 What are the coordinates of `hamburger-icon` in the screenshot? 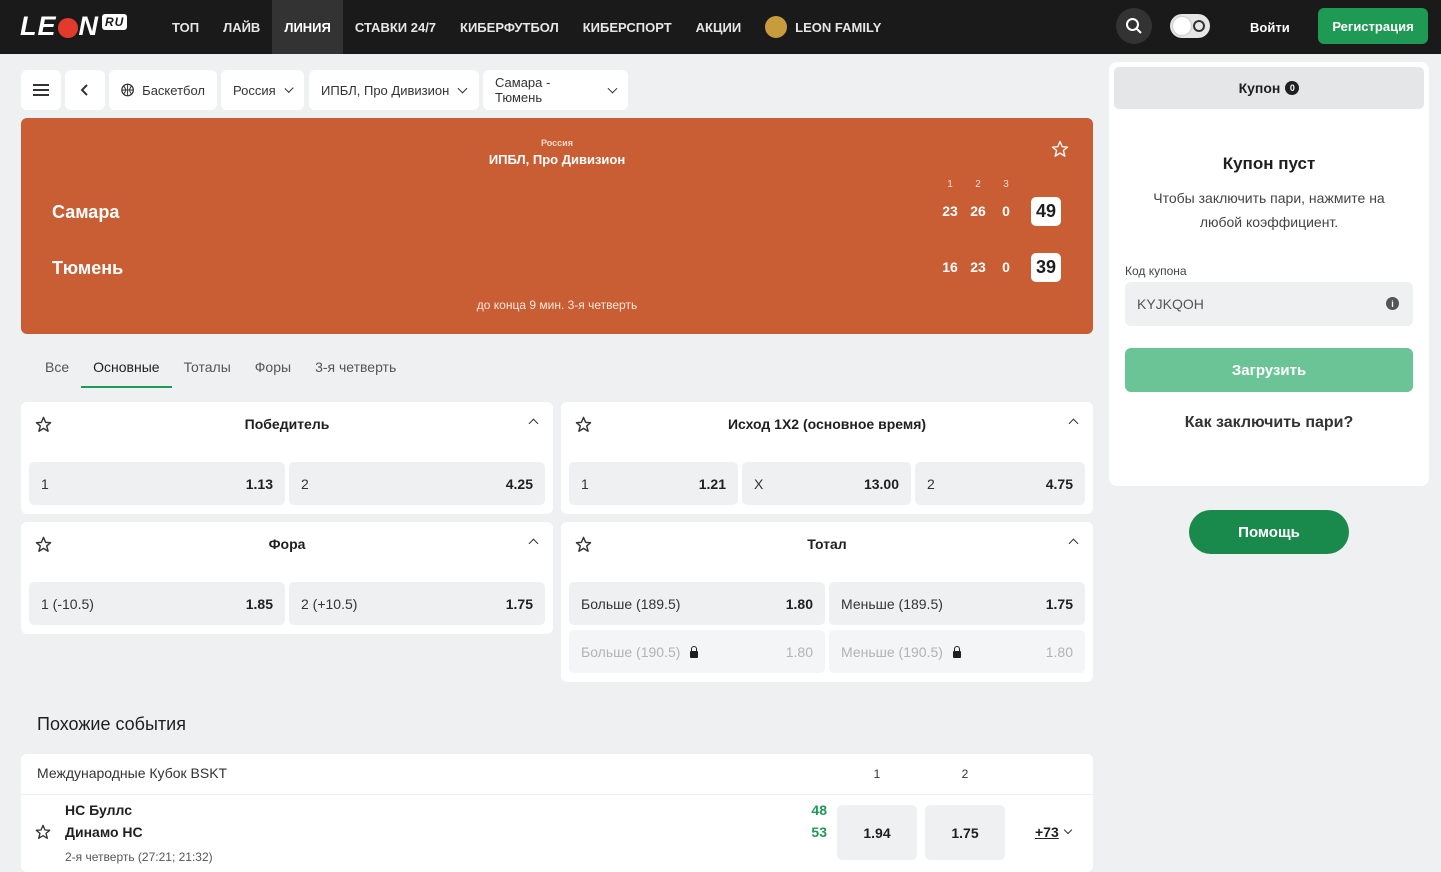 It's located at (41, 90).